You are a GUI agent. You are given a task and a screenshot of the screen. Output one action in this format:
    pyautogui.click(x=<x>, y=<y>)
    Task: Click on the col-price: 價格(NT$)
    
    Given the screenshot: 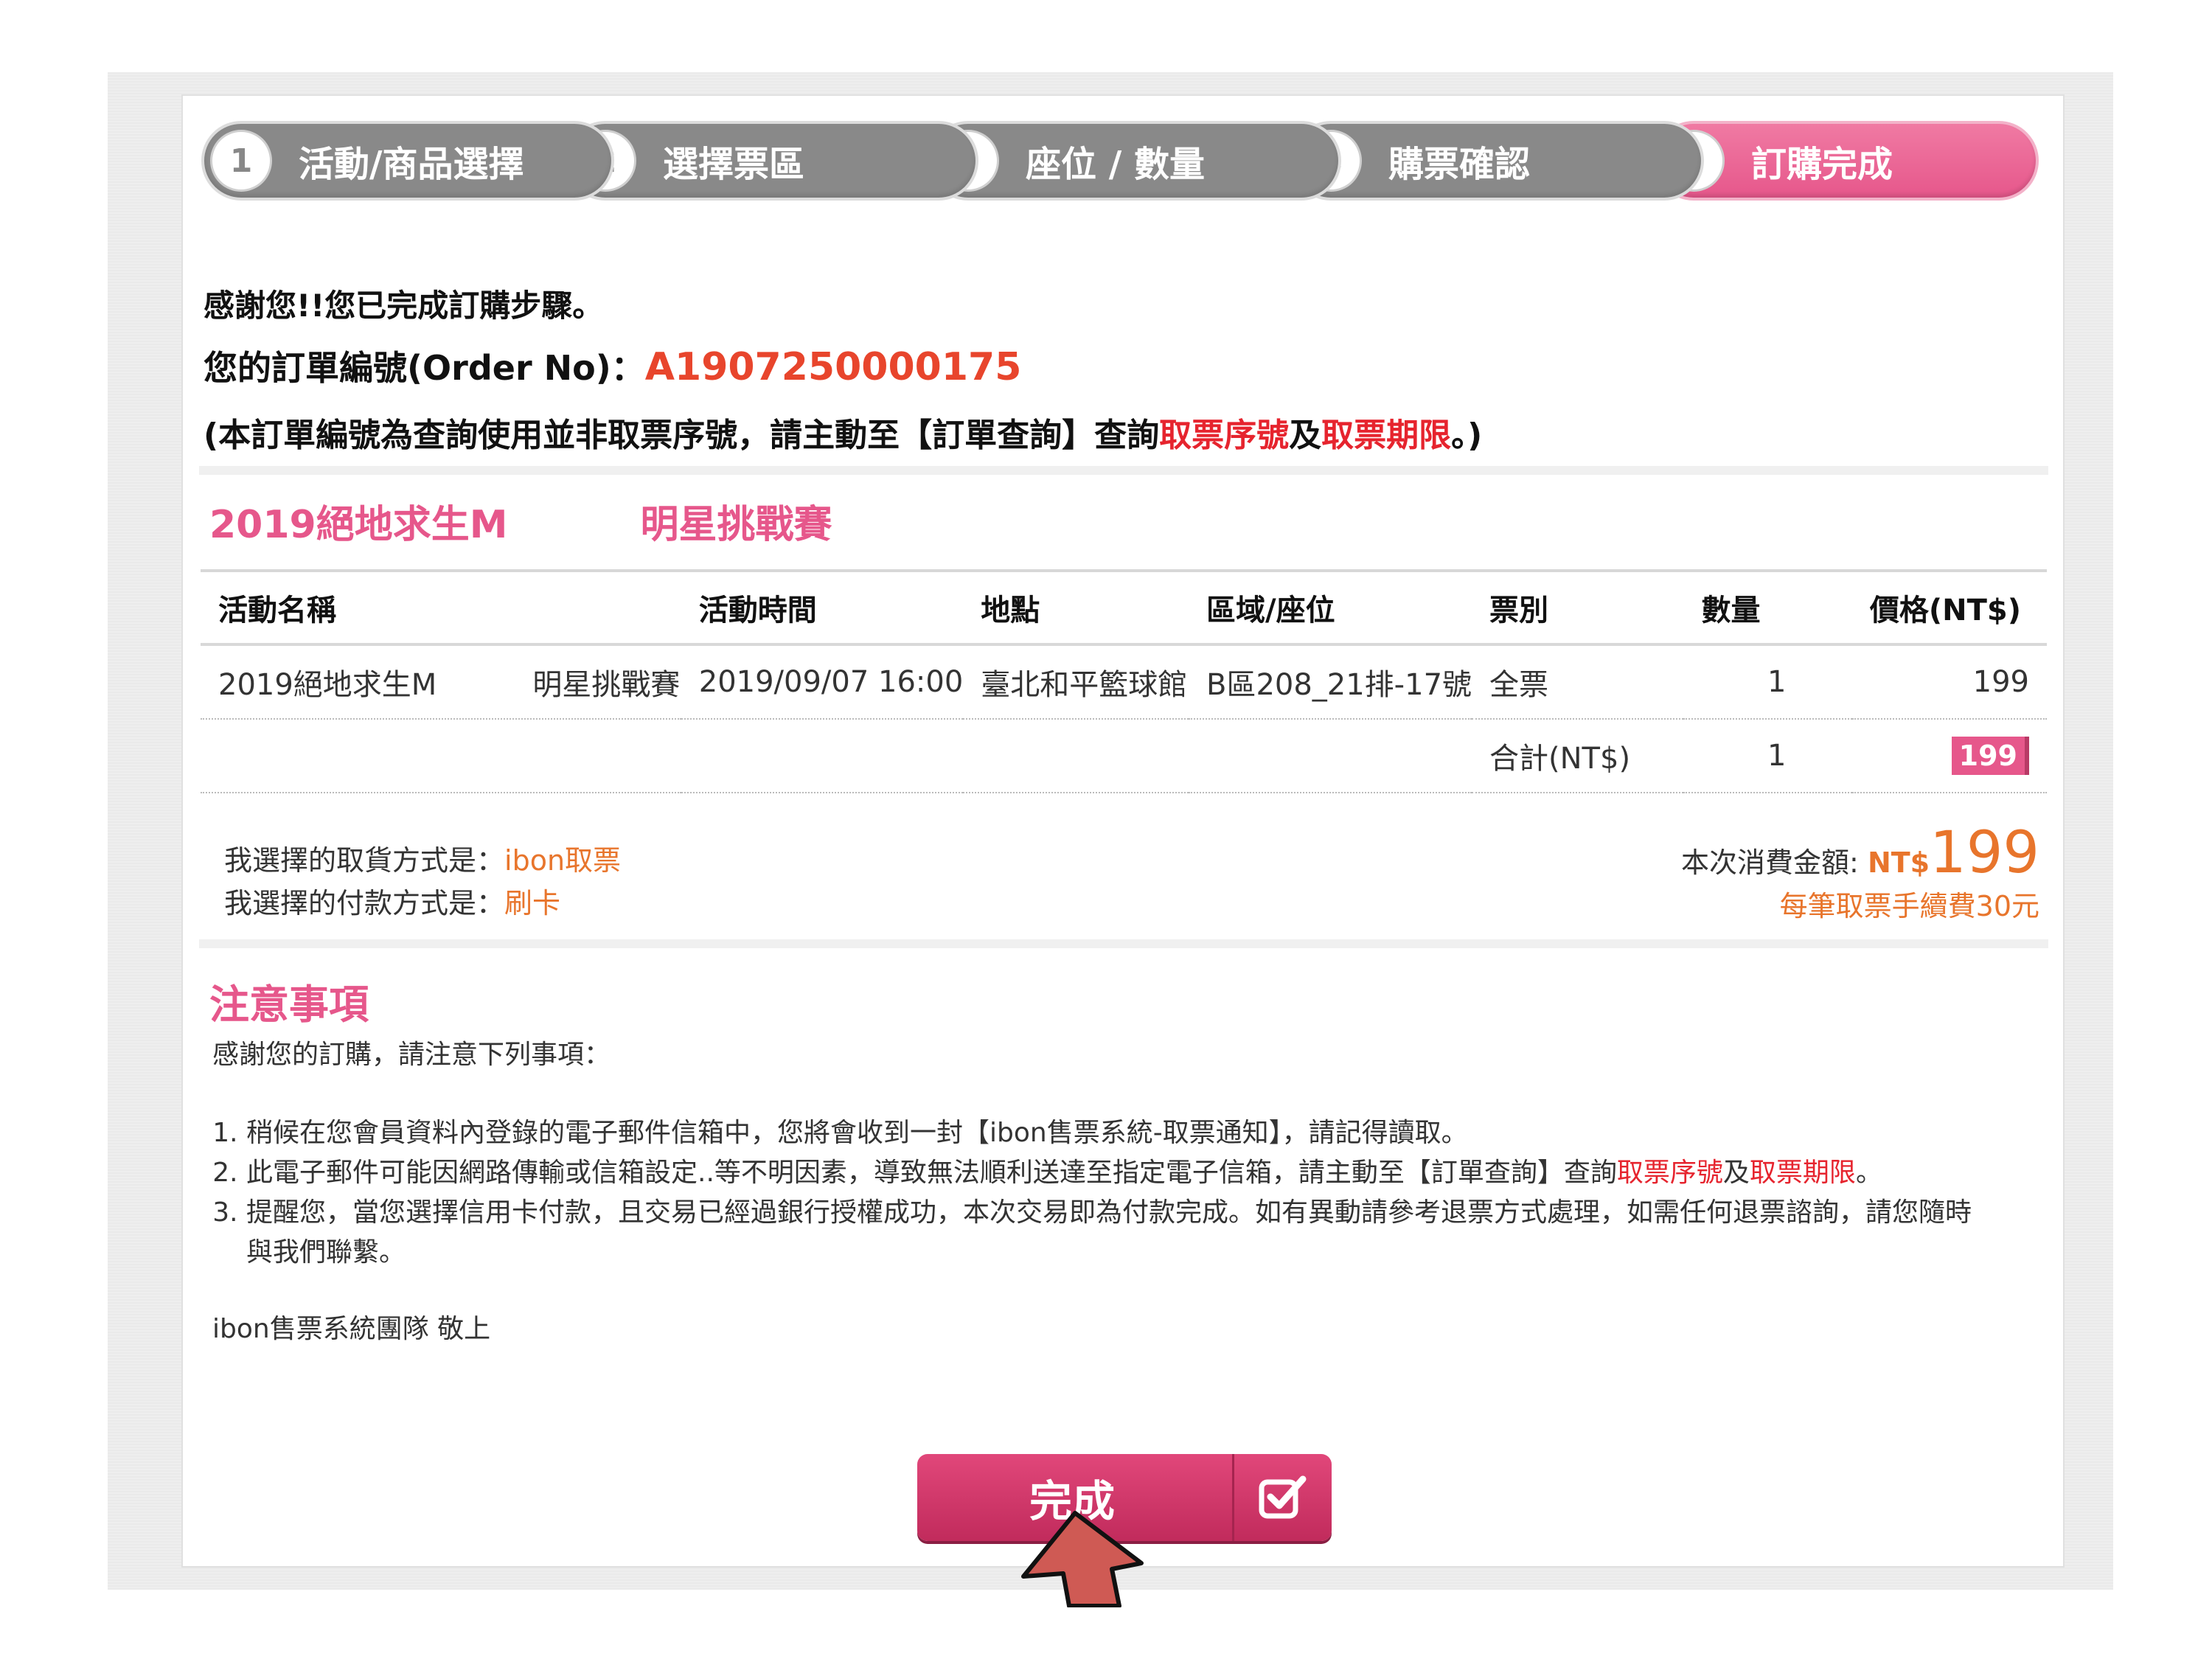 What is the action you would take?
    pyautogui.click(x=1949, y=608)
    